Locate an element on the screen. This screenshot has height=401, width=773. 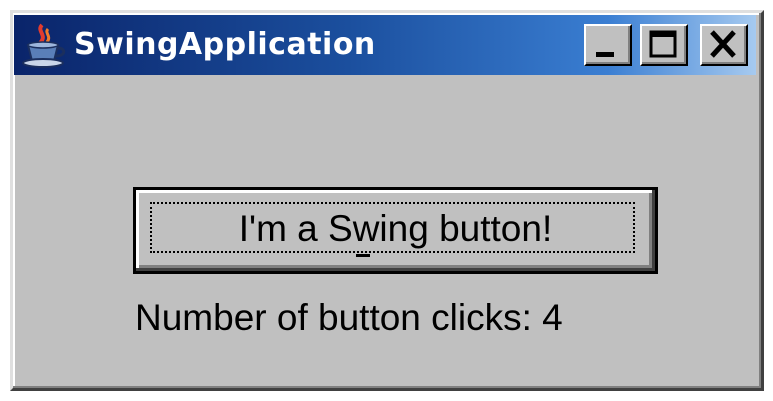
minimize-button is located at coordinates (608, 45).